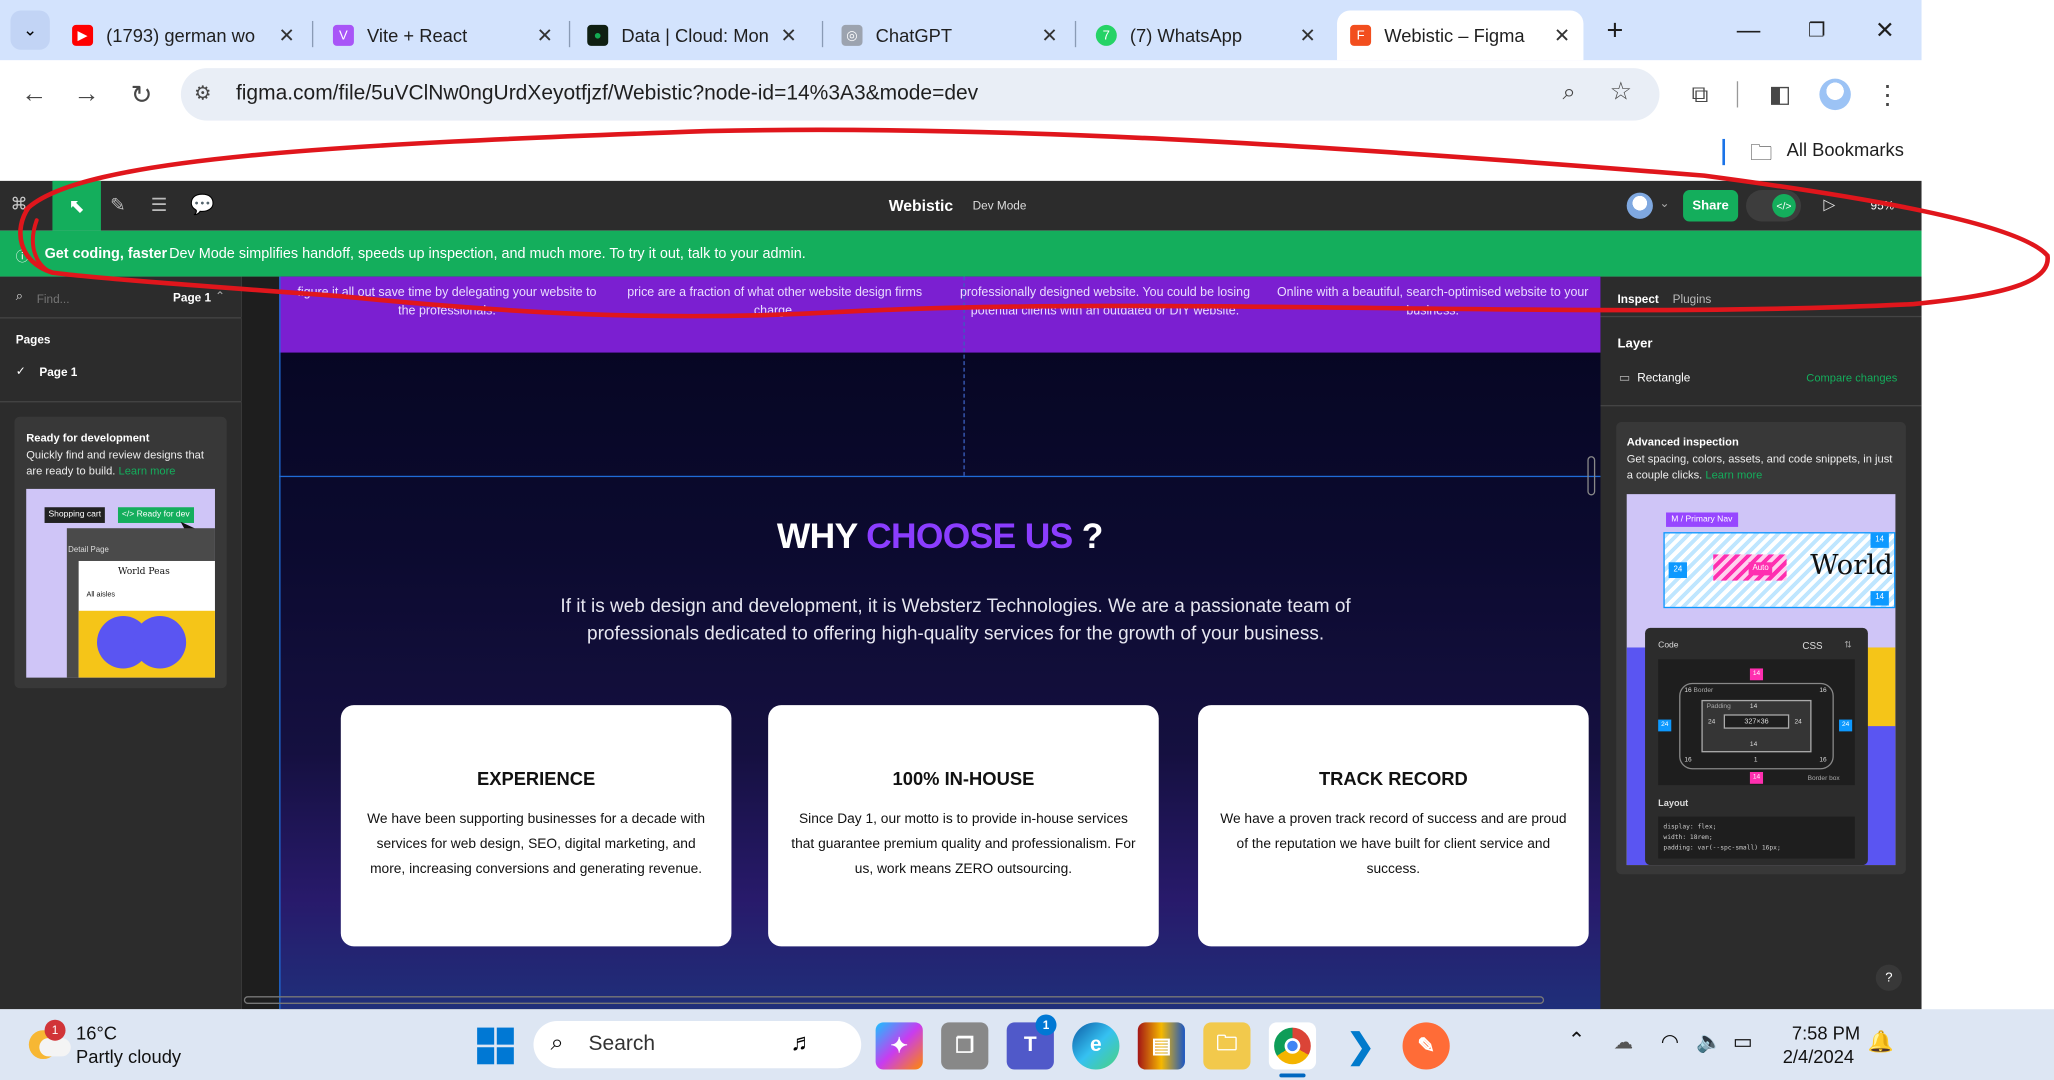  I want to click on user-avatar, so click(1639, 205).